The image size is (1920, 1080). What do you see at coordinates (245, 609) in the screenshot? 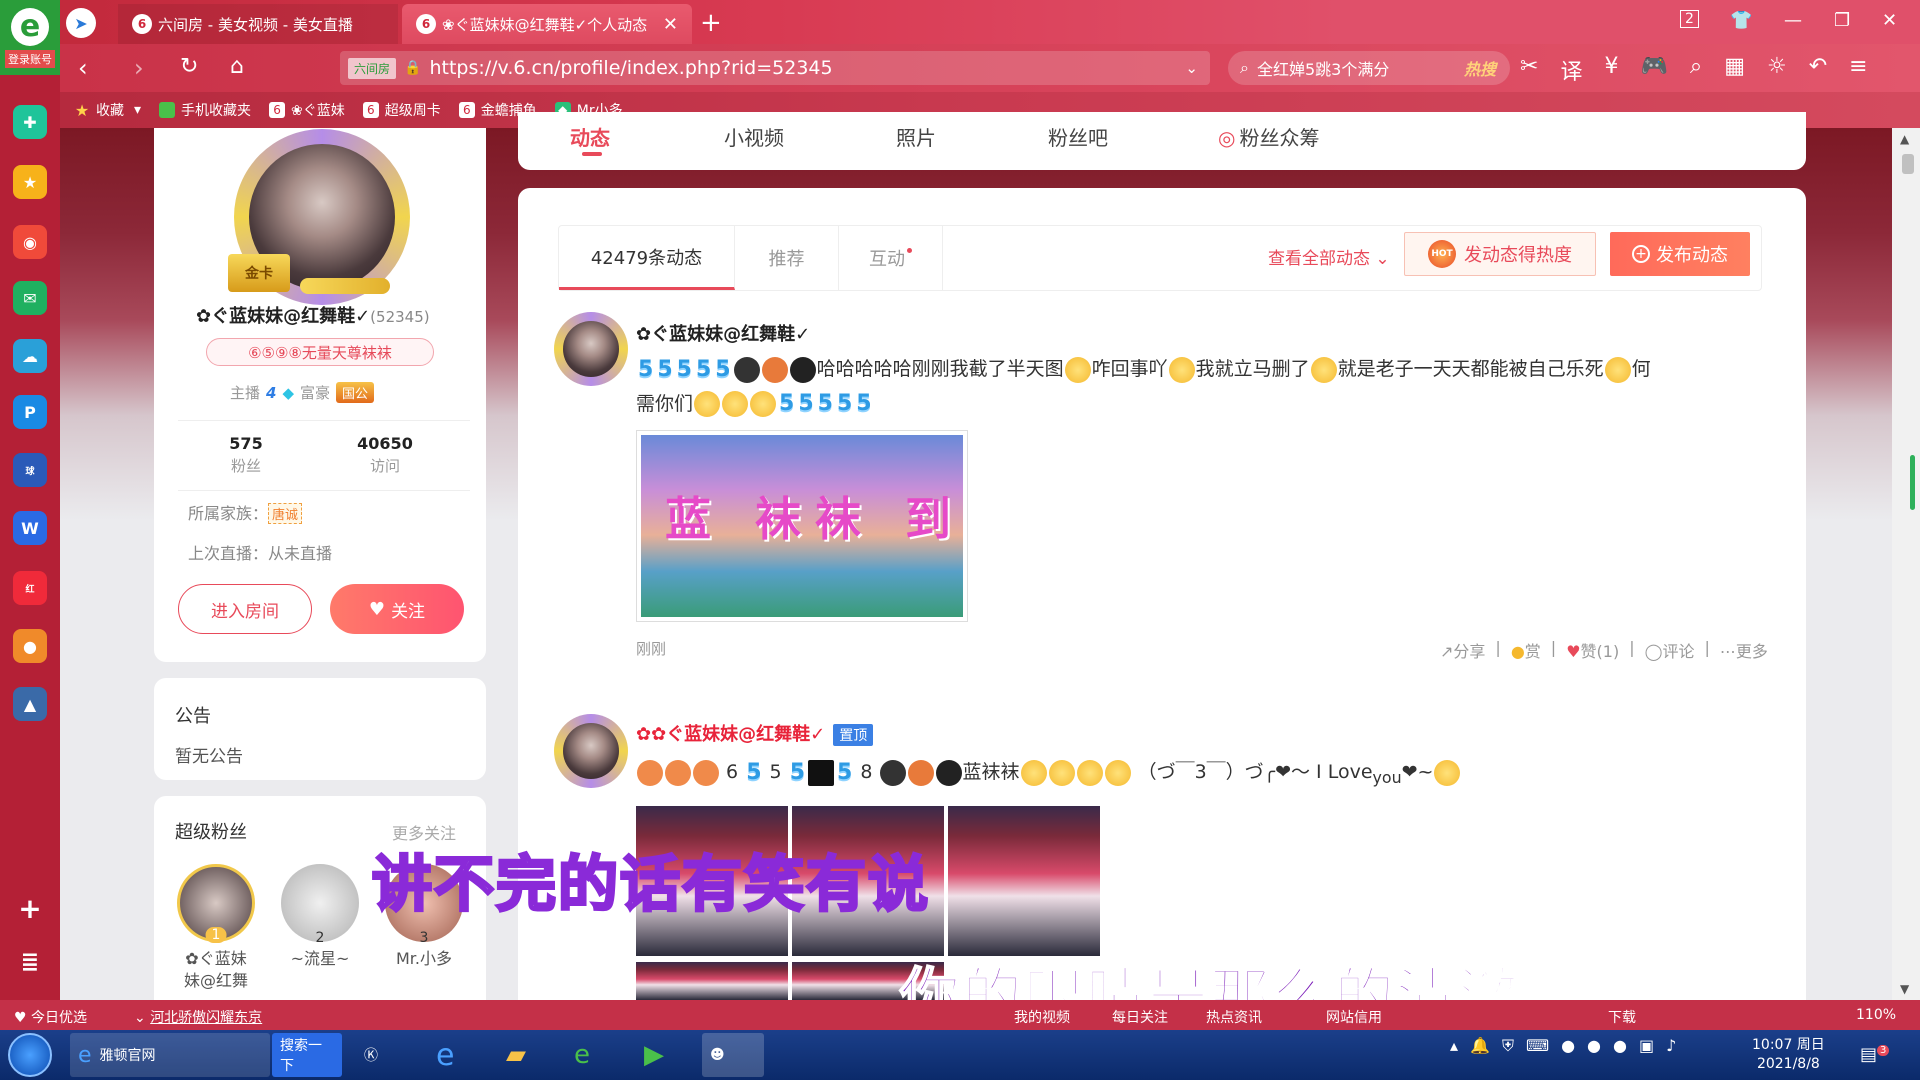
I see `enter-room-button: 进入房间` at bounding box center [245, 609].